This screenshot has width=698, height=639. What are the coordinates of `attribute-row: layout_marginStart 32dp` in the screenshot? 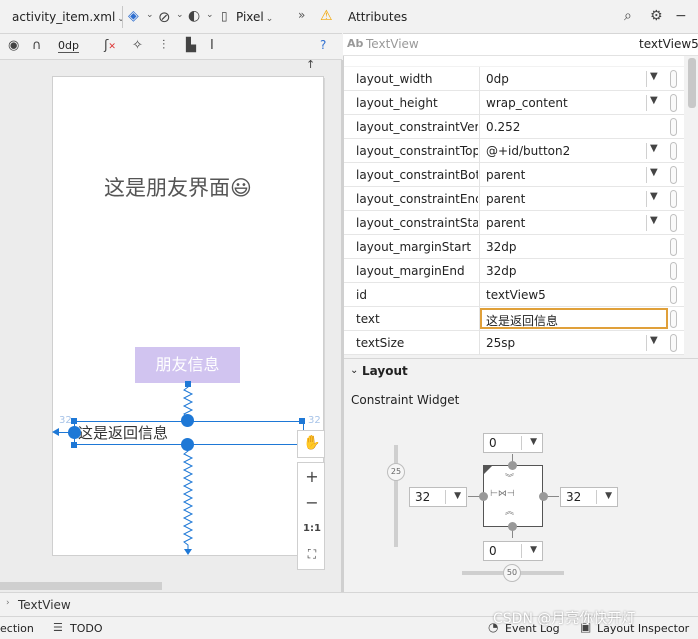 It's located at (514, 247).